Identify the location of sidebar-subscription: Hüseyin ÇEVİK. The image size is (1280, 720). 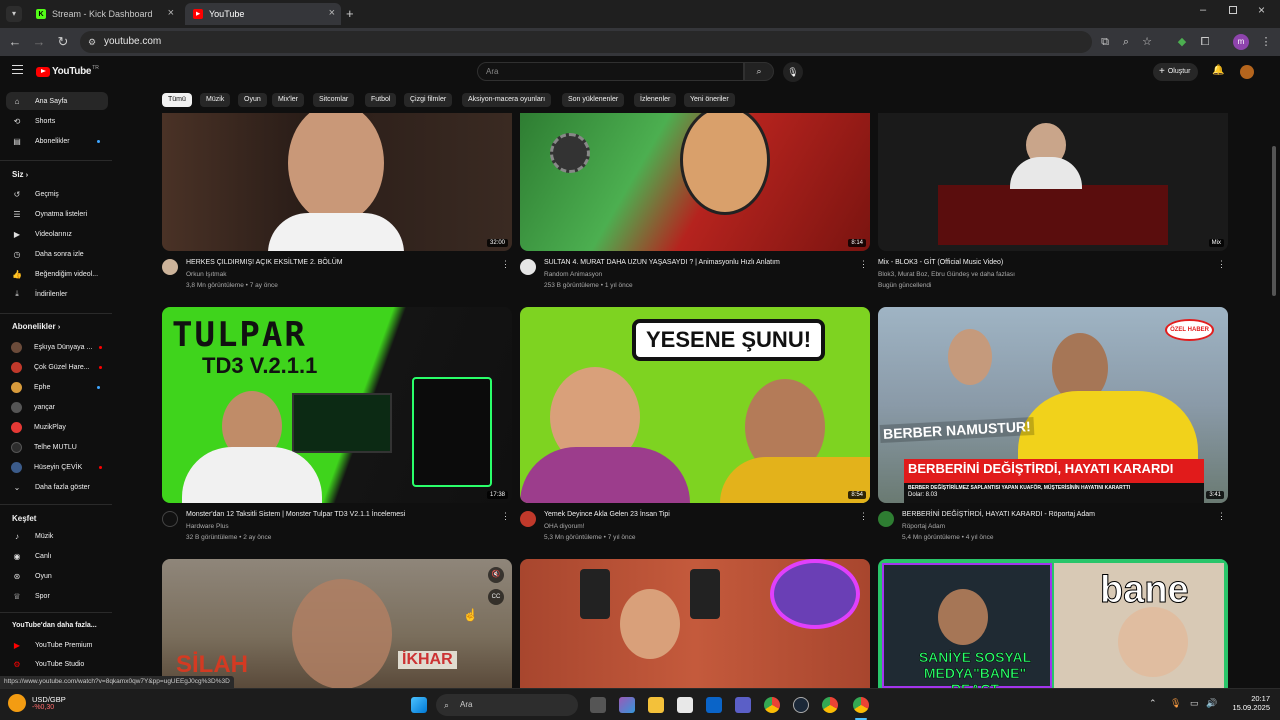
(57, 467).